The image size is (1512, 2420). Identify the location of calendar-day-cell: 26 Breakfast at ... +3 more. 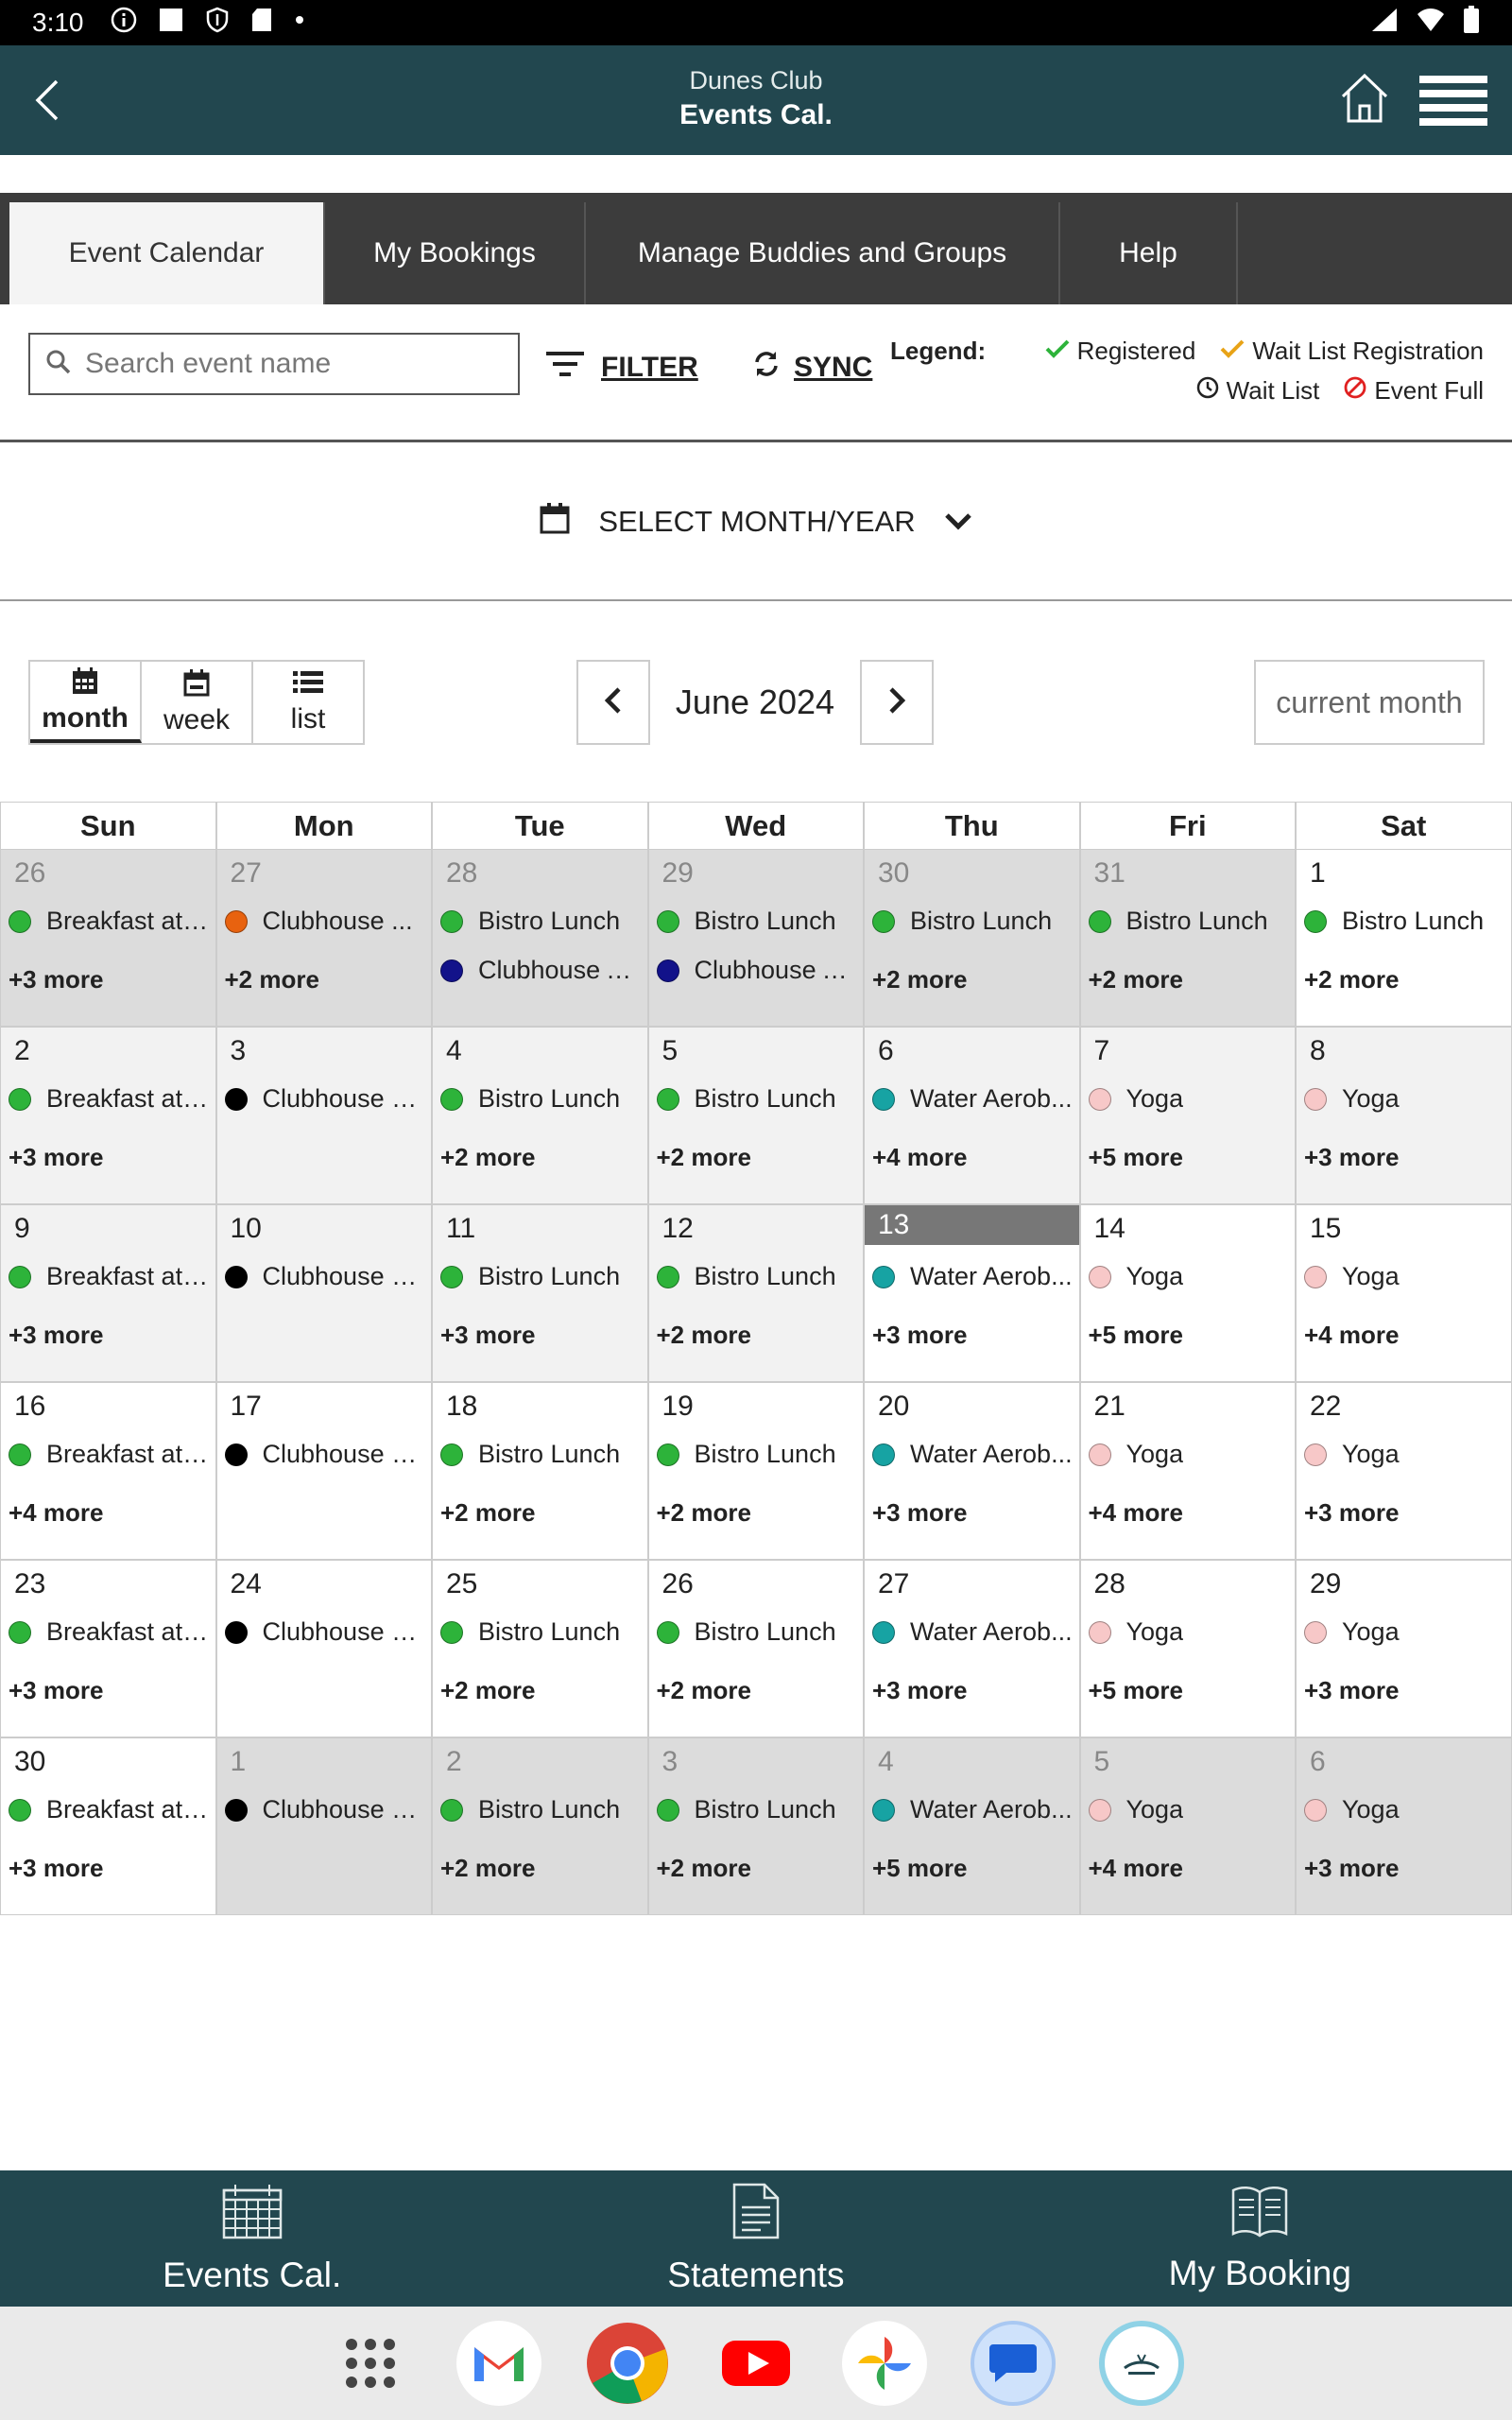
(108, 938).